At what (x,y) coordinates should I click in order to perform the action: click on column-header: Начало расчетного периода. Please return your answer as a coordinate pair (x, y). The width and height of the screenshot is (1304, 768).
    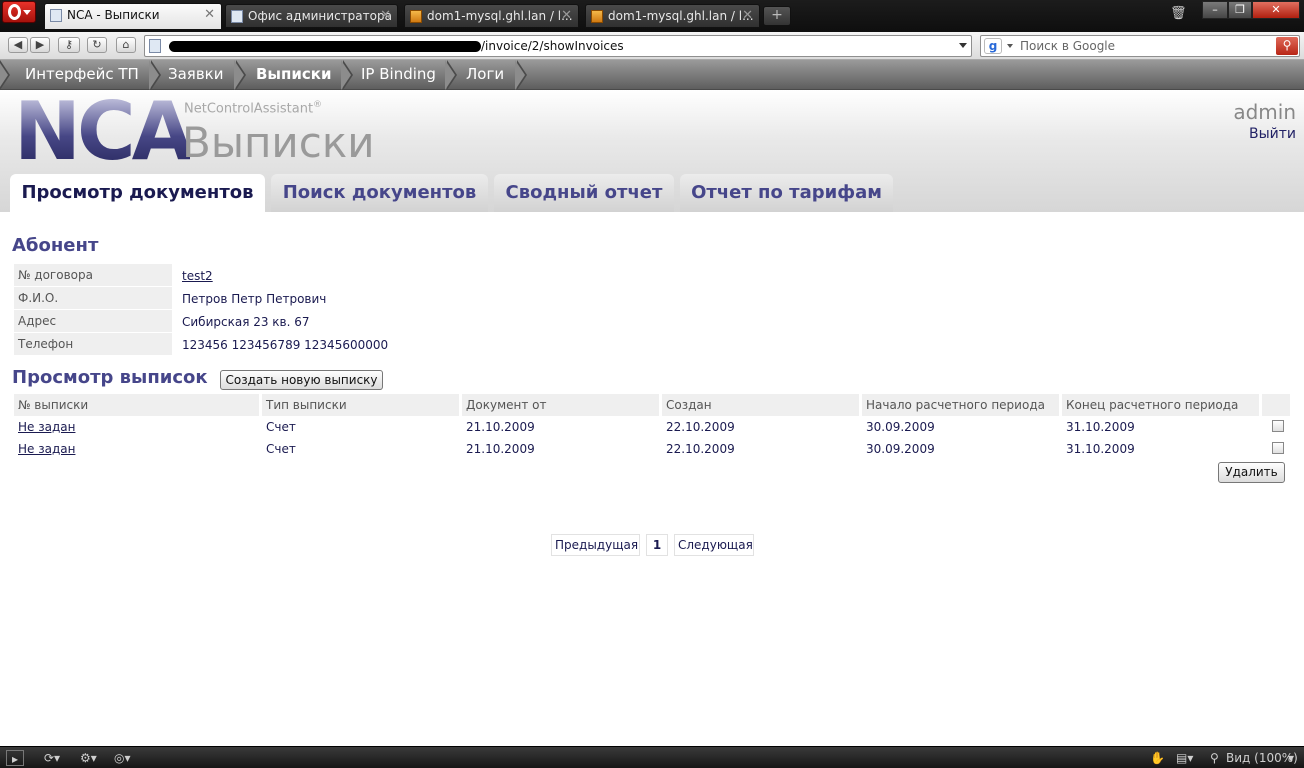
    Looking at the image, I should click on (962, 405).